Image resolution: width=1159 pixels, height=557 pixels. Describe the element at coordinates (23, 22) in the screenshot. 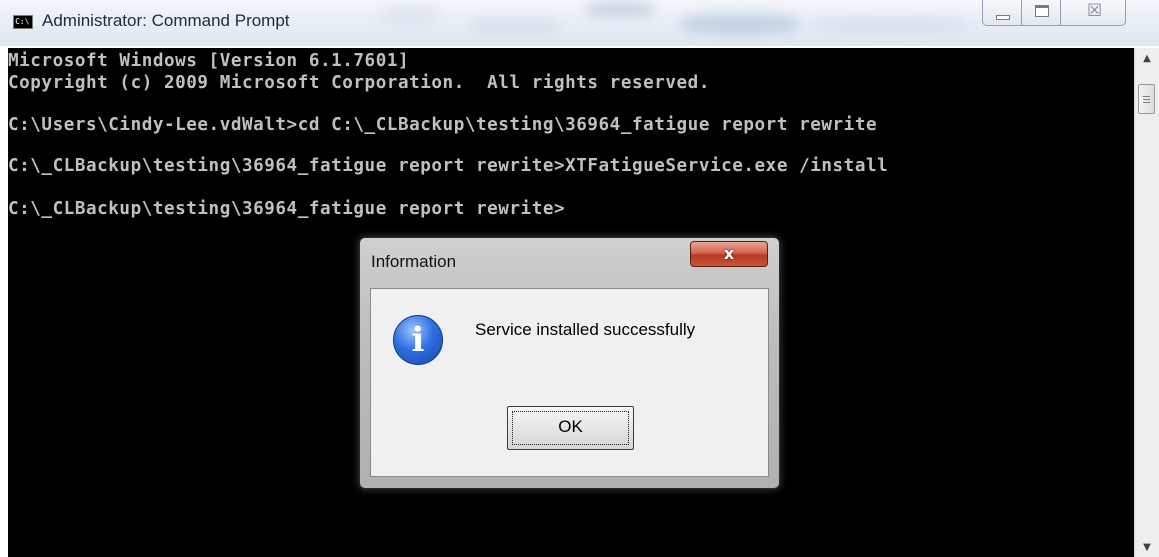

I see `command-prompt-icon: C:\` at that location.